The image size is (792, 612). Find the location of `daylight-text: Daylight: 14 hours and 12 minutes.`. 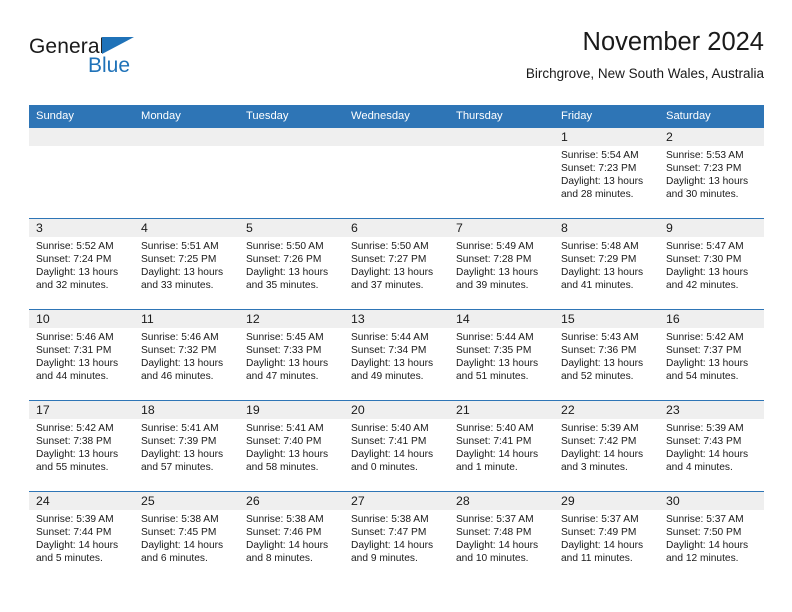

daylight-text: Daylight: 14 hours and 12 minutes. is located at coordinates (707, 552).